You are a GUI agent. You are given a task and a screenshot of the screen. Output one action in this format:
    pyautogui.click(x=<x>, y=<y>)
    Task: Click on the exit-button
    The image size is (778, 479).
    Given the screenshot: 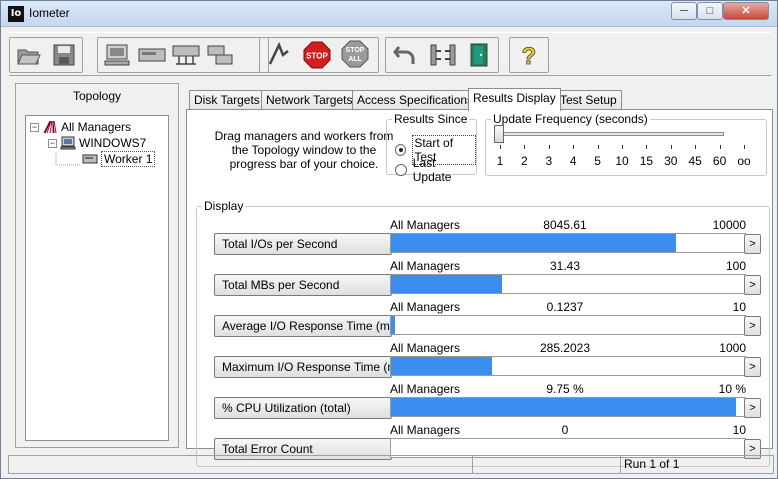 What is the action you would take?
    pyautogui.click(x=479, y=55)
    